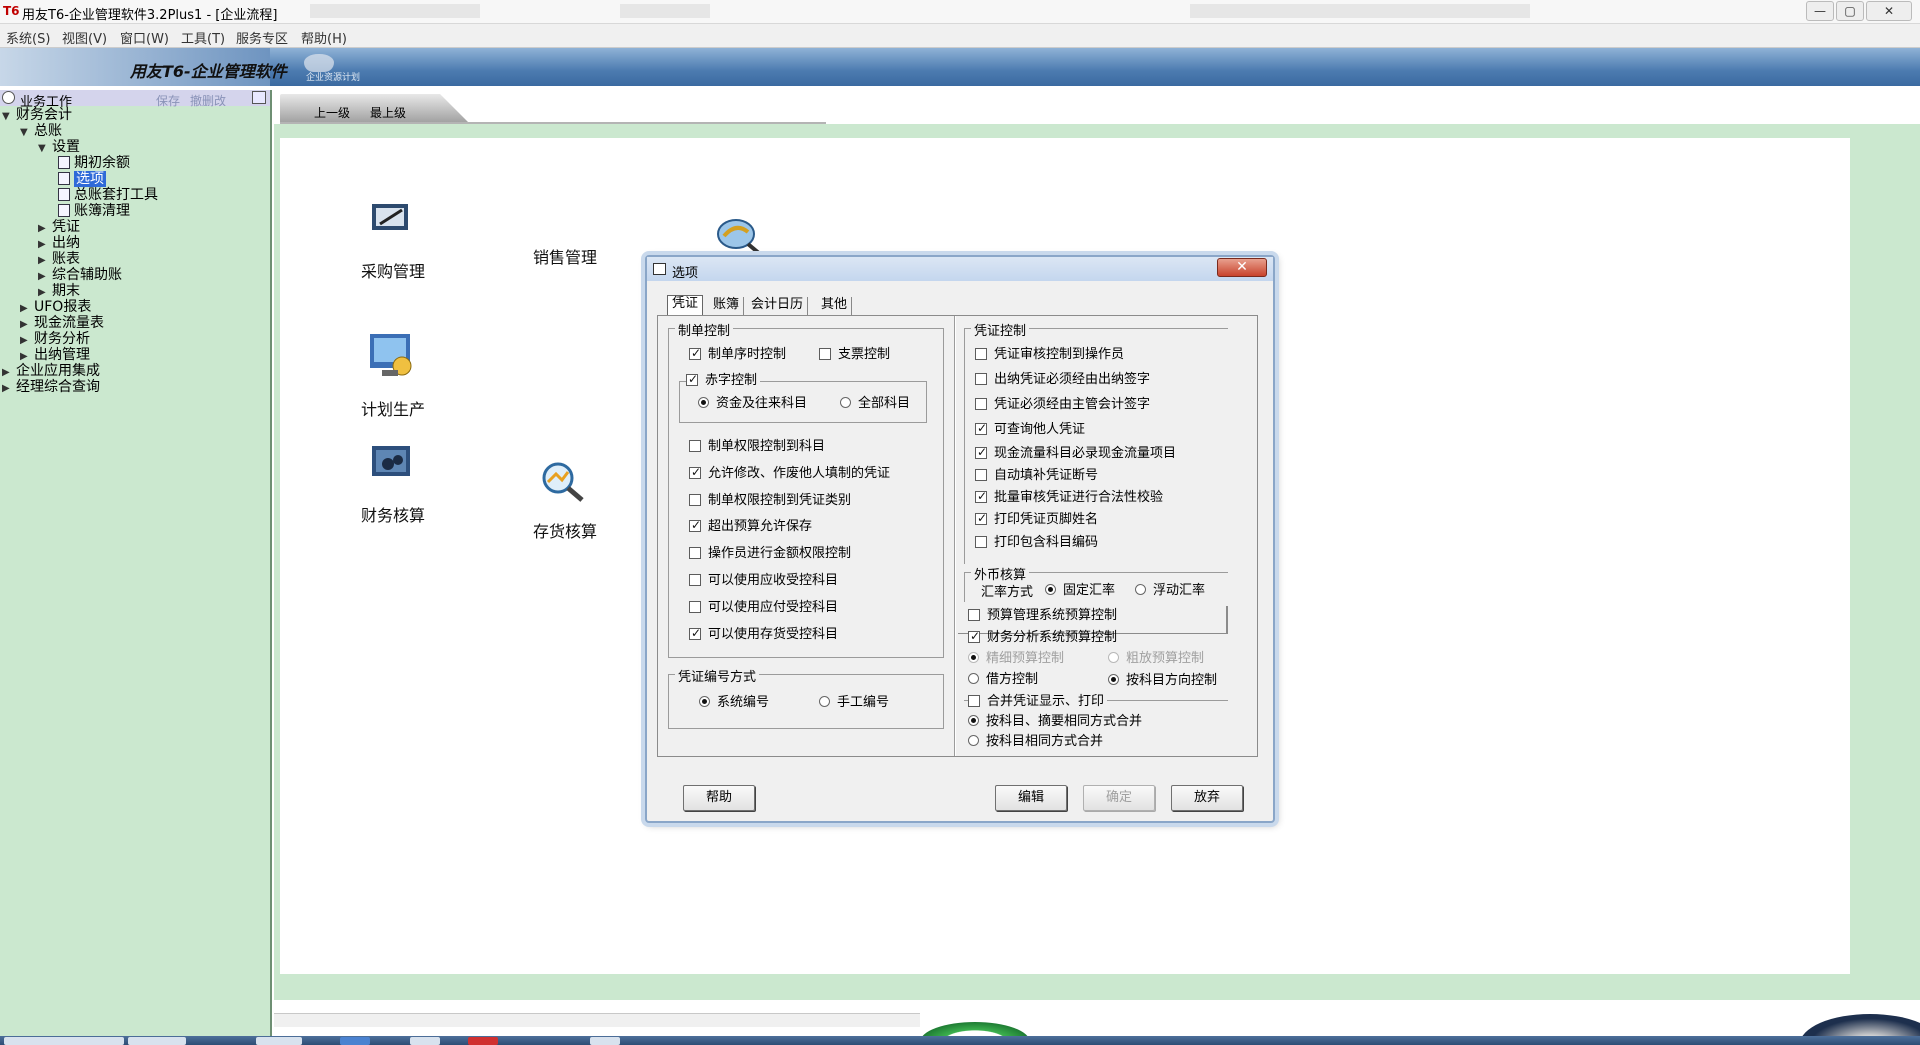  What do you see at coordinates (1170, 591) in the screenshot?
I see `forex-floating-radio: 浮动汇率` at bounding box center [1170, 591].